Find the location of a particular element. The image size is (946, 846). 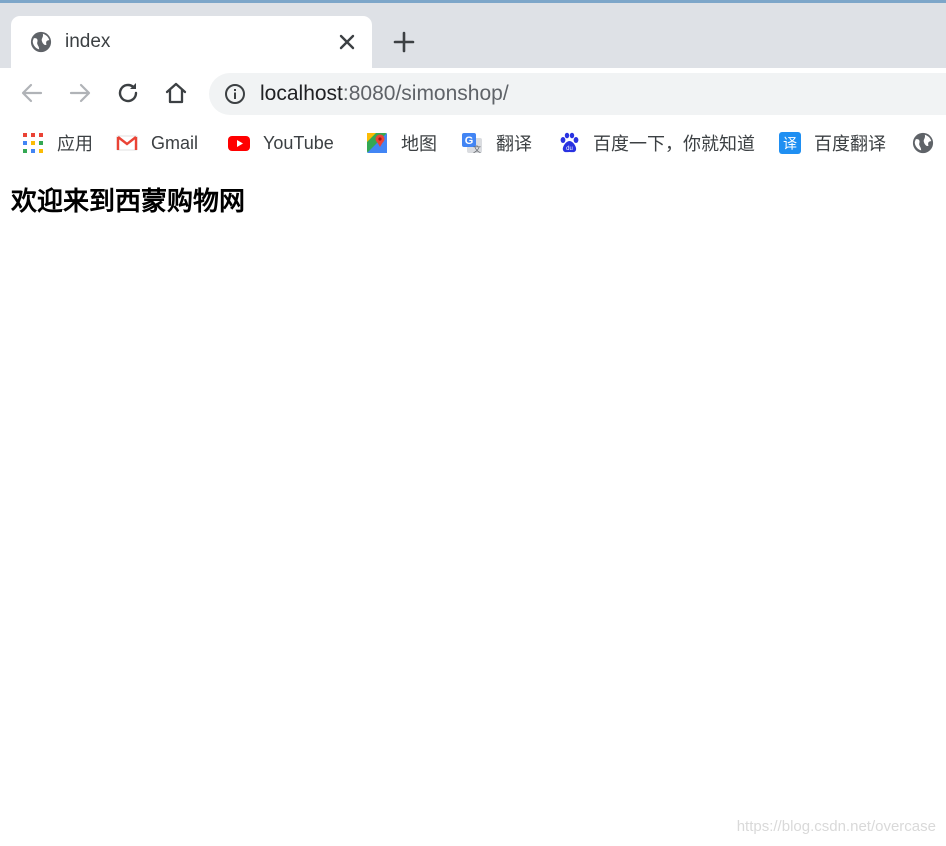

bookmark-label: 地图 is located at coordinates (419, 144).